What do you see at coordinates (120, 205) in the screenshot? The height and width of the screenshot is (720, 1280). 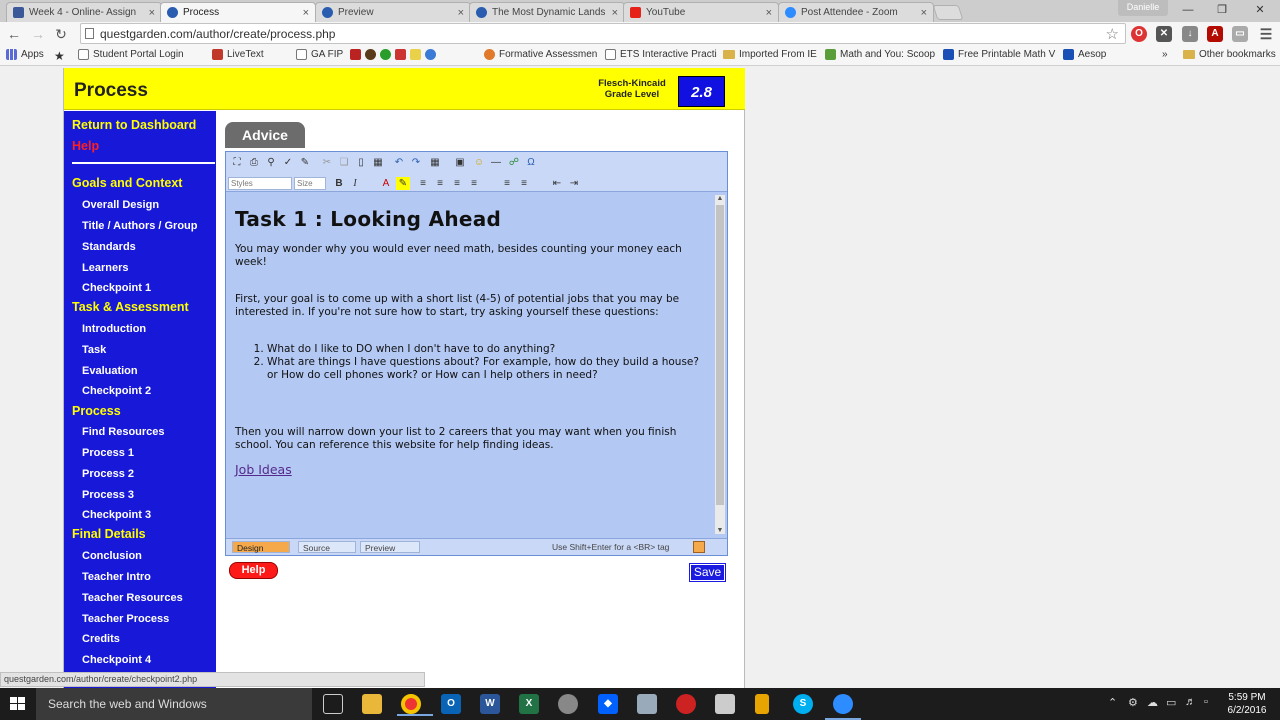 I see `sidebar-item-overall-design: Overall Design` at bounding box center [120, 205].